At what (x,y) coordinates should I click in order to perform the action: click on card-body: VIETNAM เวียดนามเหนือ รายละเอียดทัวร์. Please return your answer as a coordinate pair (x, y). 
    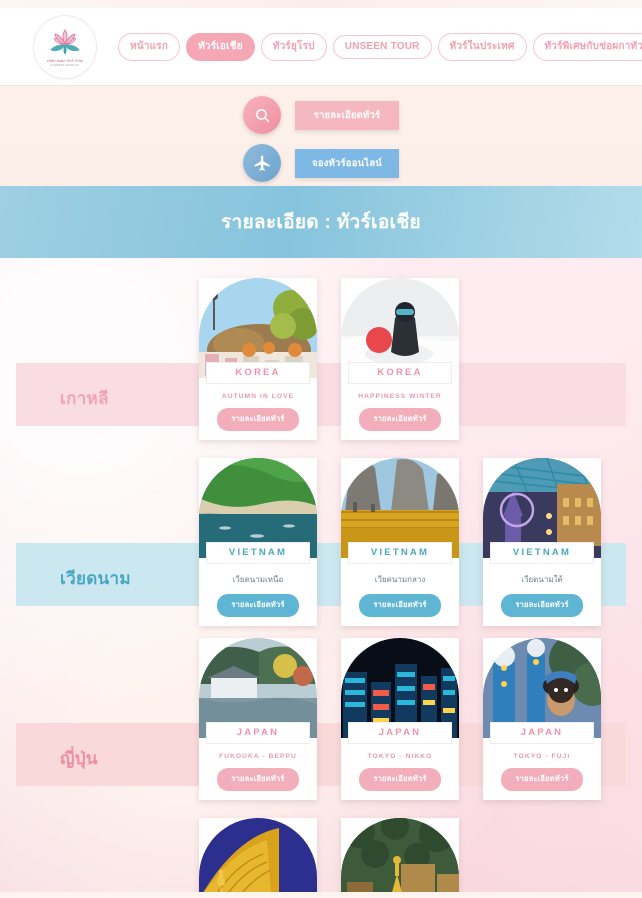
    Looking at the image, I should click on (258, 584).